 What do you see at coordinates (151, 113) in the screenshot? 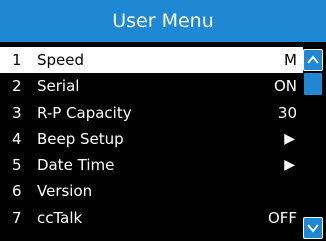
I see `menu-item-rp-capacity: 3 R-P Capacity 30` at bounding box center [151, 113].